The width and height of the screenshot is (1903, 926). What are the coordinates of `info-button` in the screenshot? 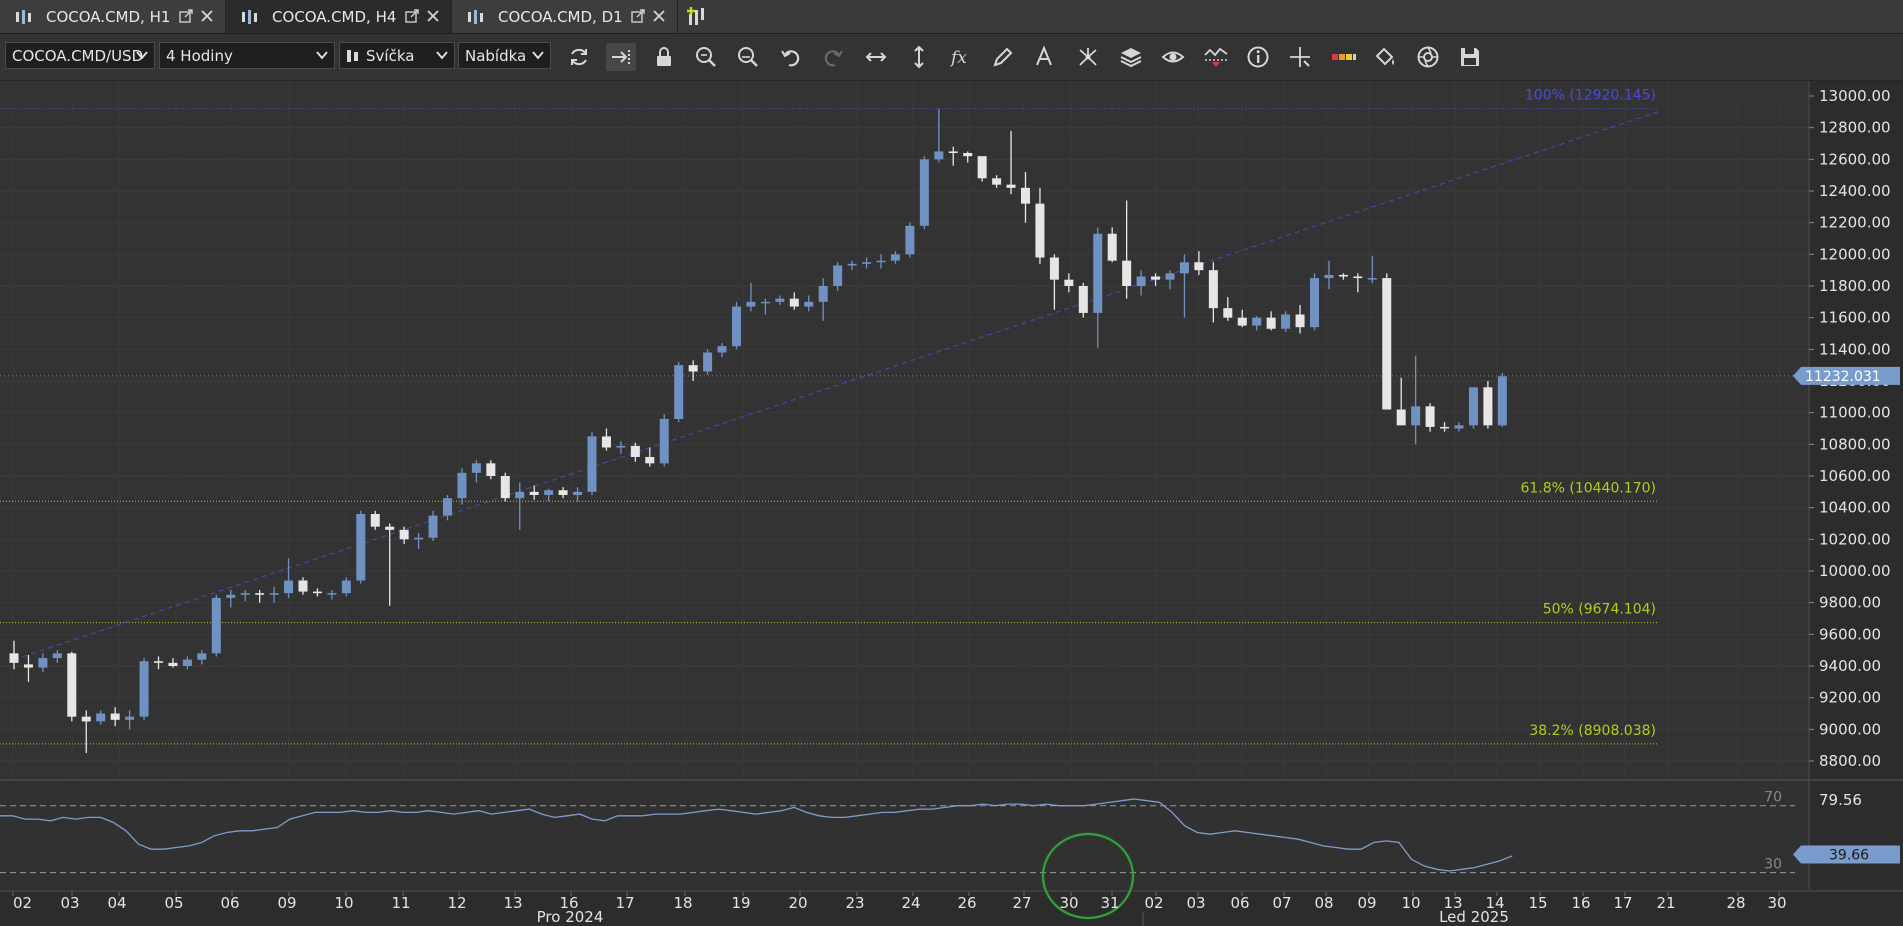 It's located at (1258, 57).